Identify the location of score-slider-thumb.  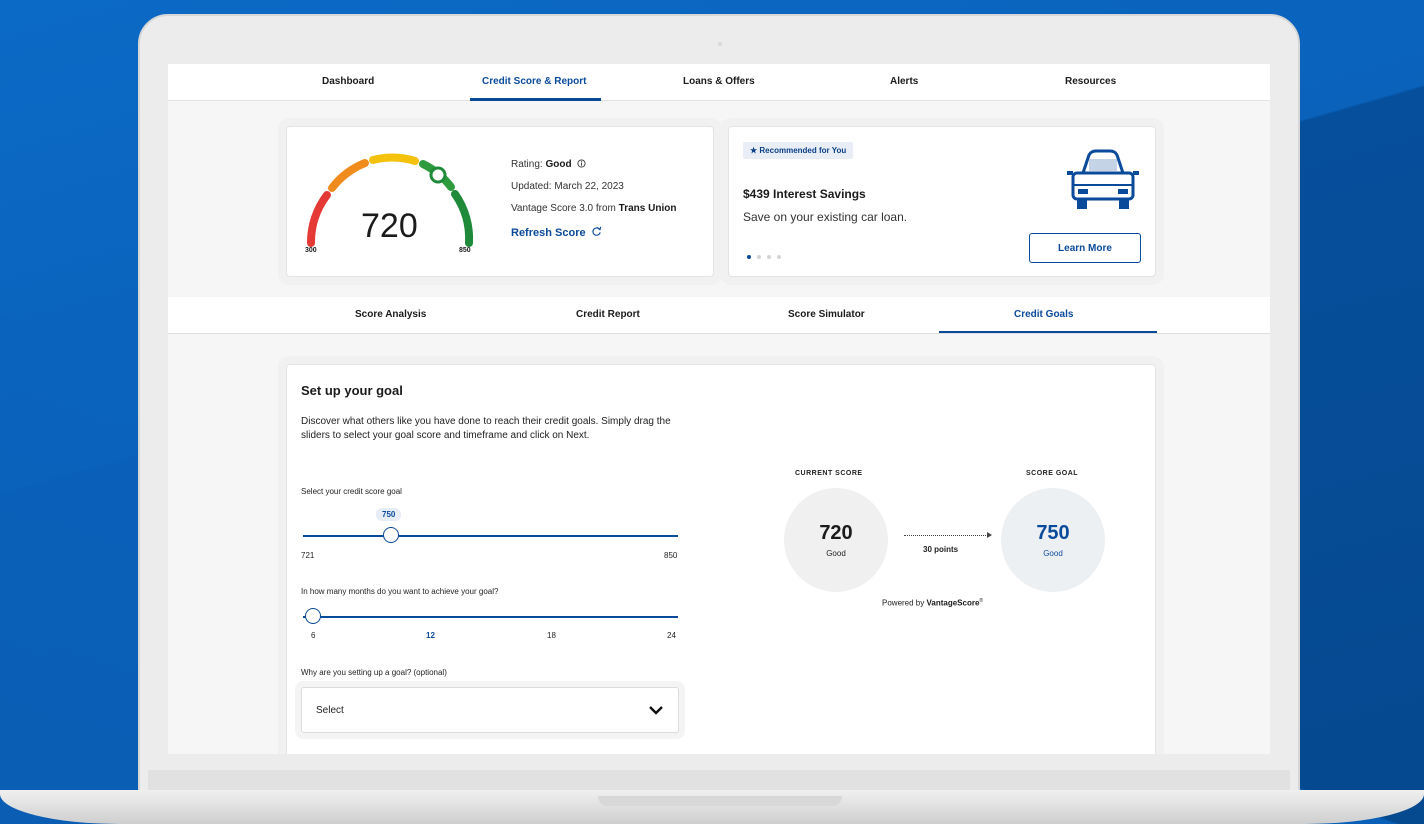
(391, 535).